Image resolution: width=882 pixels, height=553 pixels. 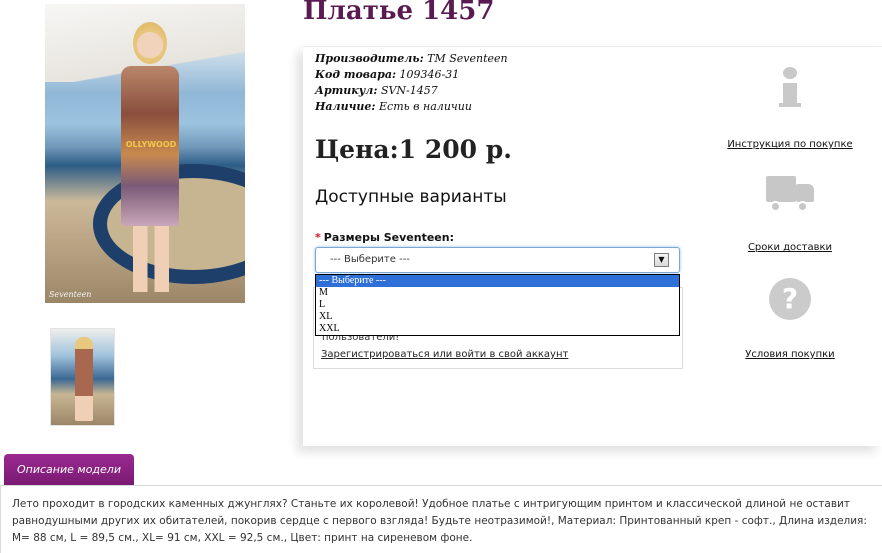 I want to click on spec-article: Артикул: SVN-1457, so click(x=376, y=90).